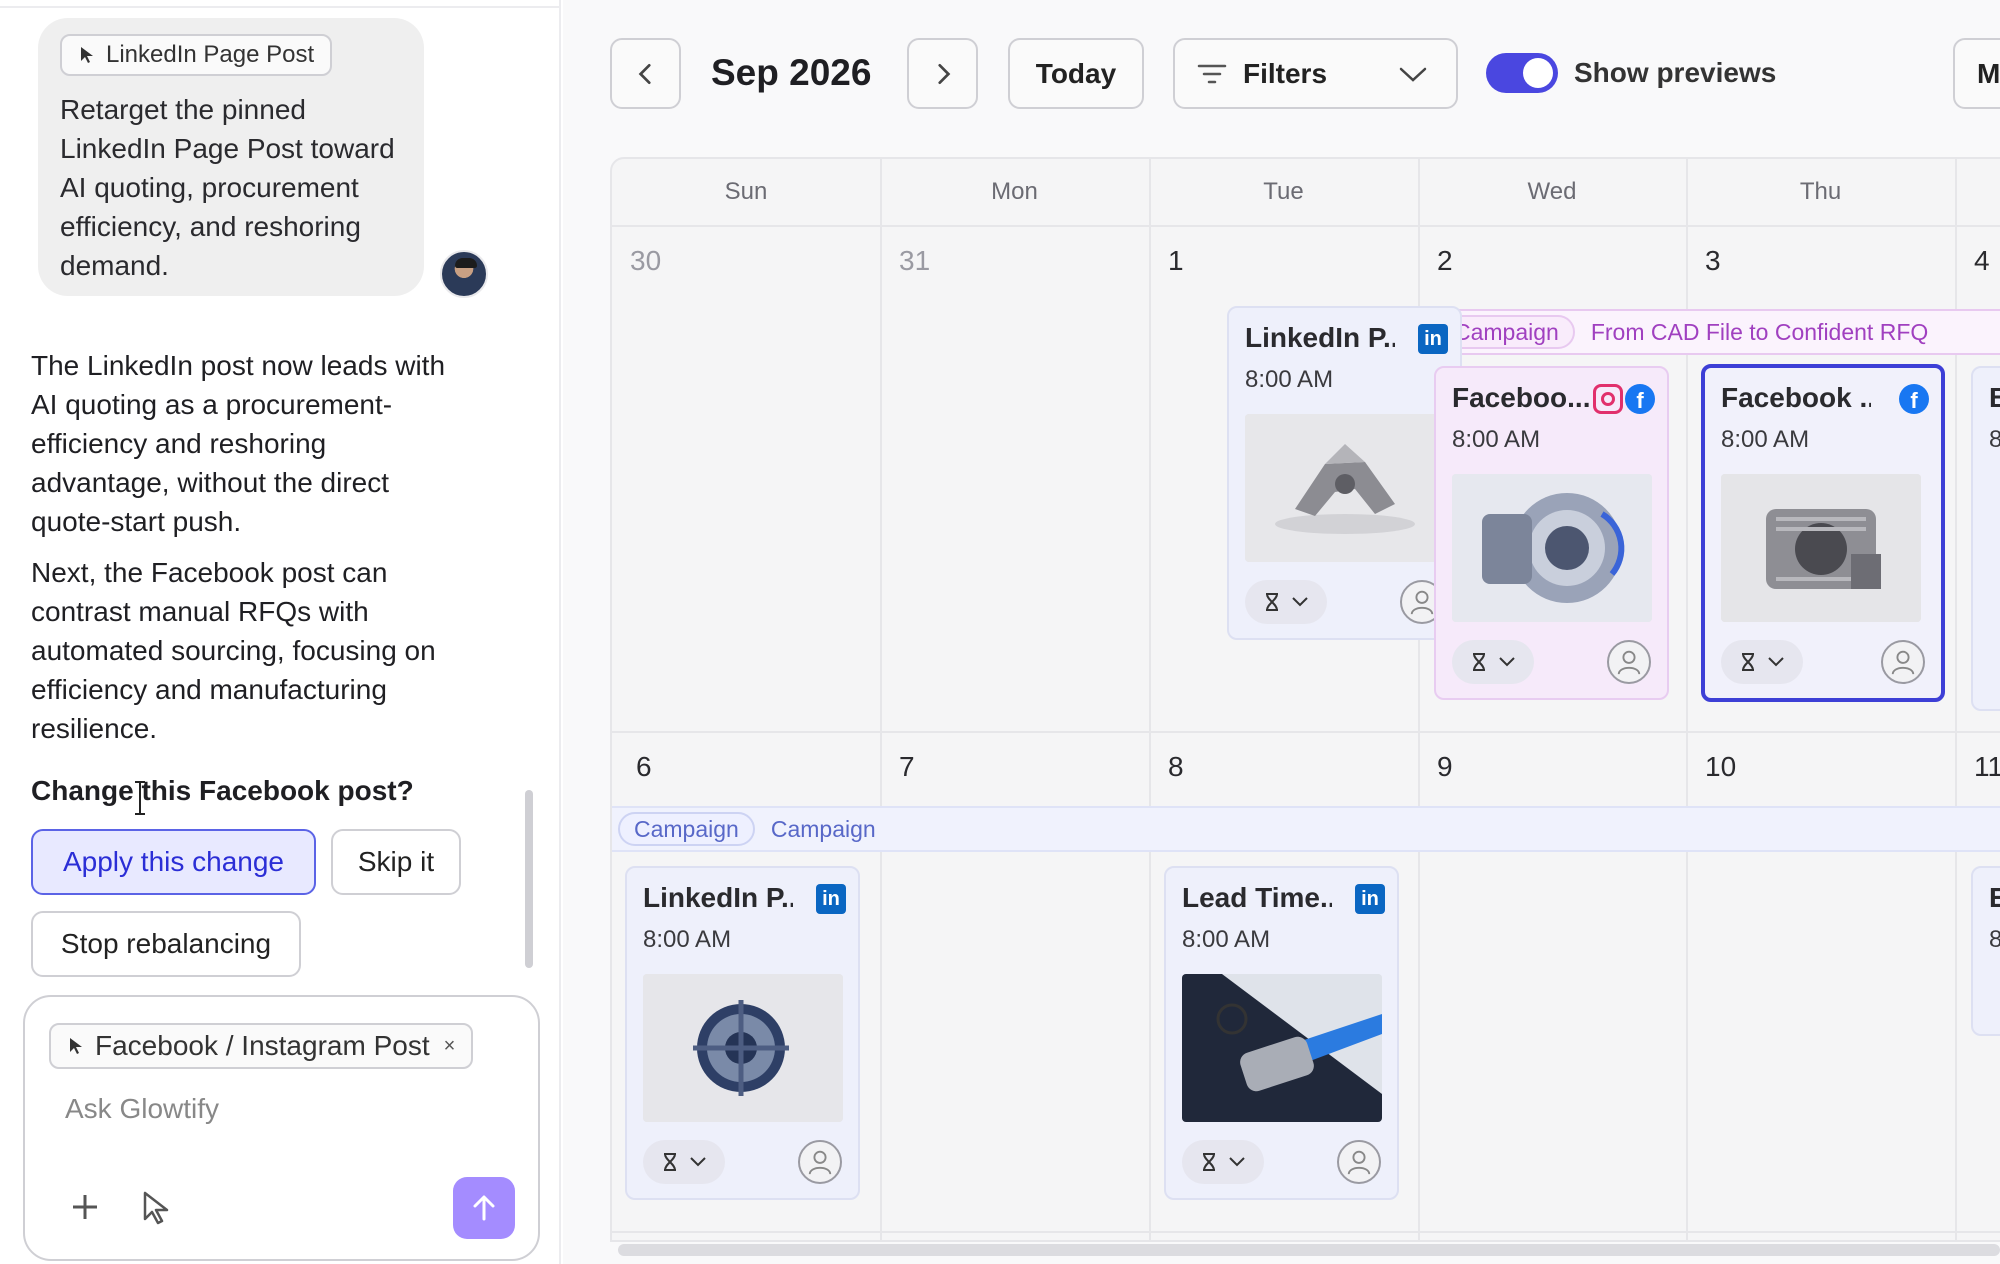  I want to click on next-month-button, so click(942, 73).